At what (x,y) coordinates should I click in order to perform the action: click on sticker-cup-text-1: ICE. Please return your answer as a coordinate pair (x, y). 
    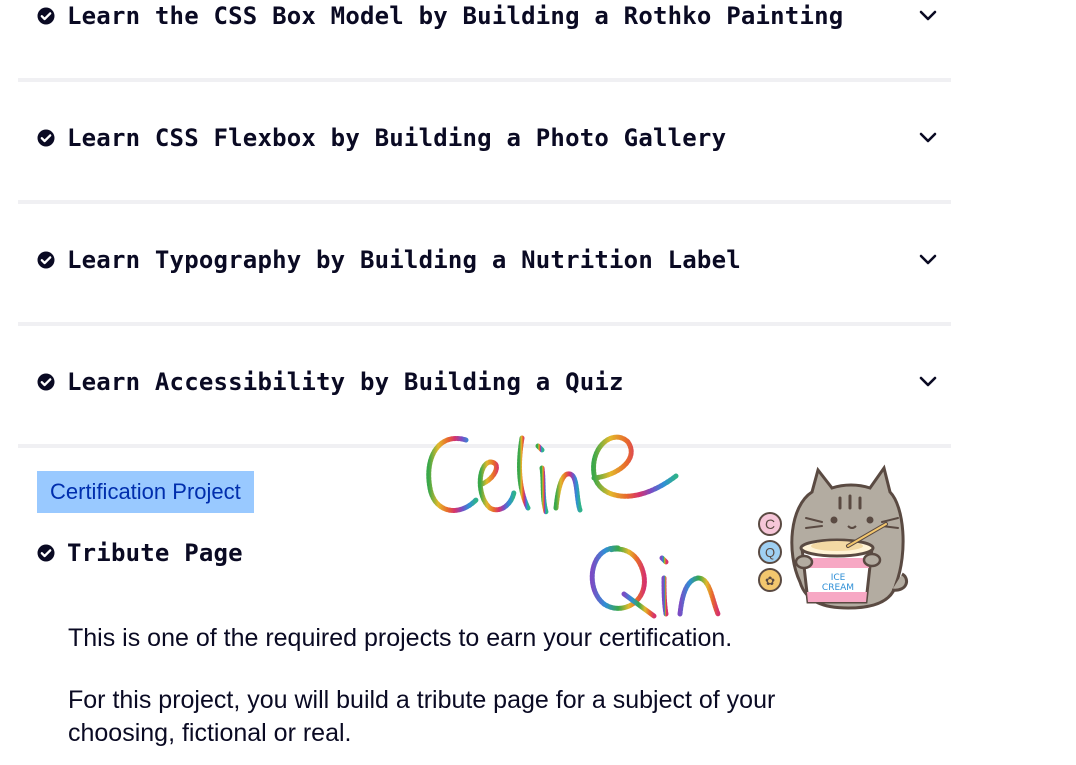
    Looking at the image, I should click on (838, 578).